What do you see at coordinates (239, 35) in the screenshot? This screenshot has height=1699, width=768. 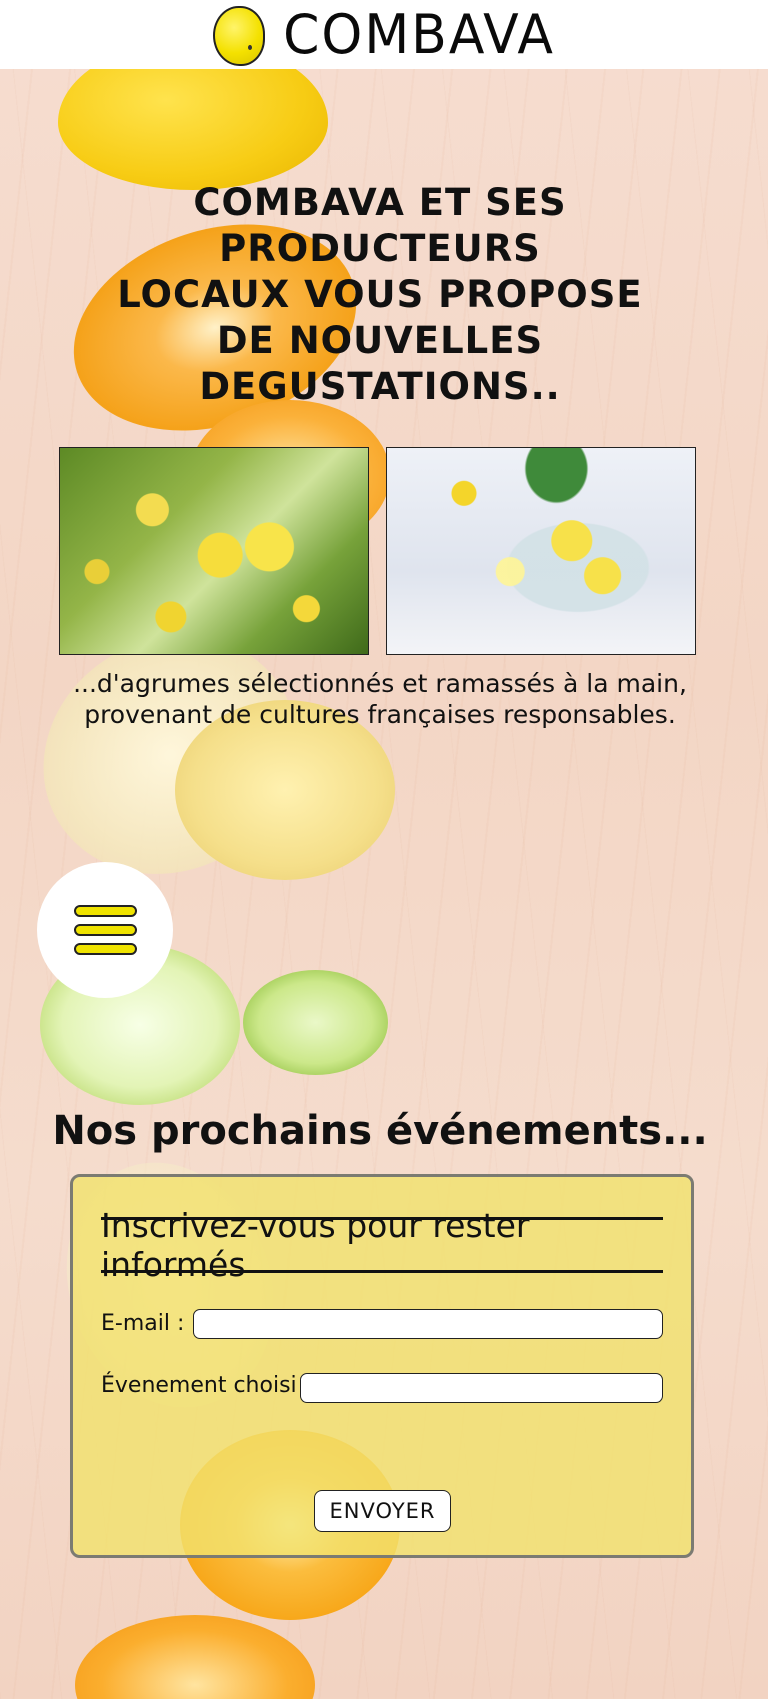 I see `lemon-icon` at bounding box center [239, 35].